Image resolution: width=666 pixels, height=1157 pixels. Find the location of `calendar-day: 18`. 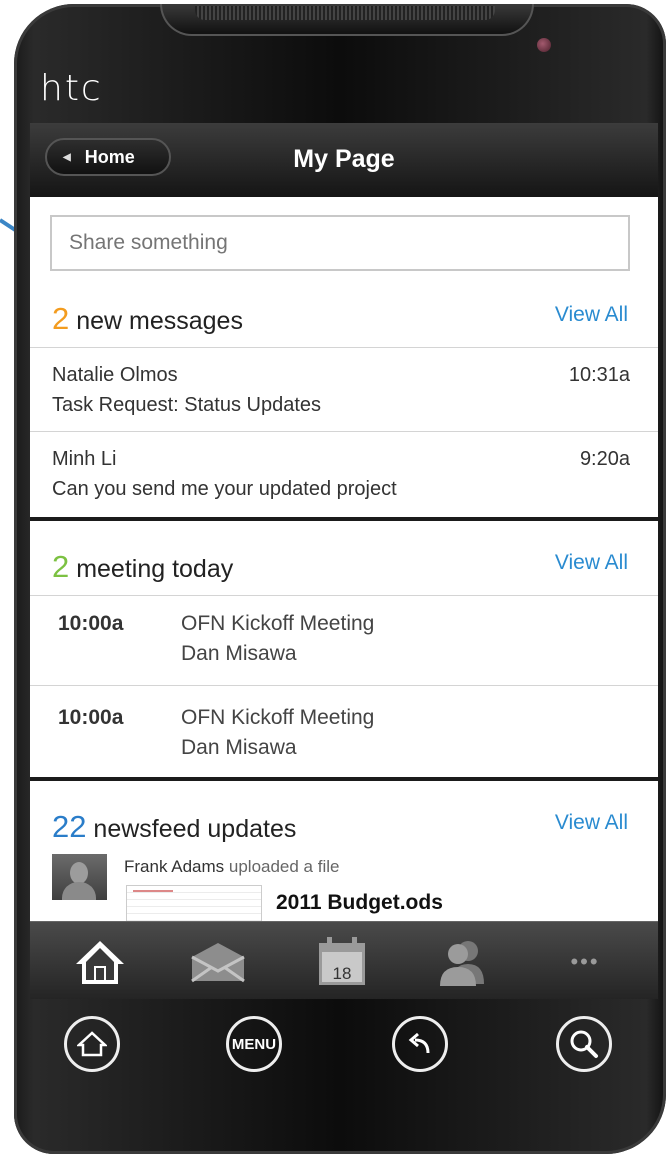

calendar-day: 18 is located at coordinates (342, 973).